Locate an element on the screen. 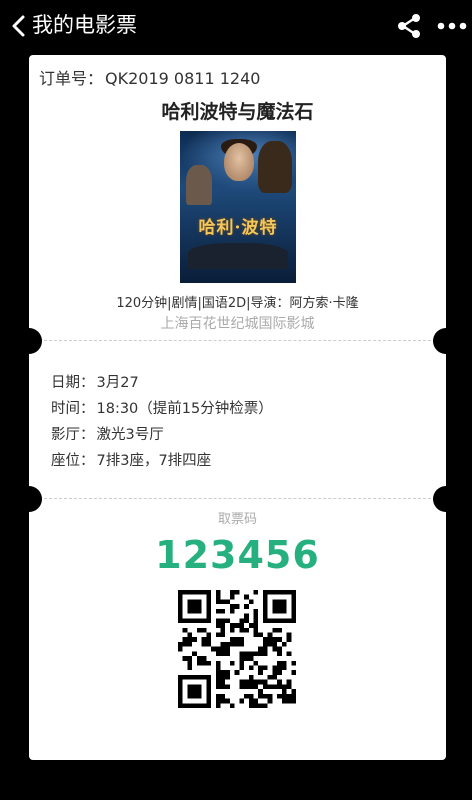 Image resolution: width=472 pixels, height=800 pixels. hall-row: 影厅： 激光3号厅 is located at coordinates (163, 435).